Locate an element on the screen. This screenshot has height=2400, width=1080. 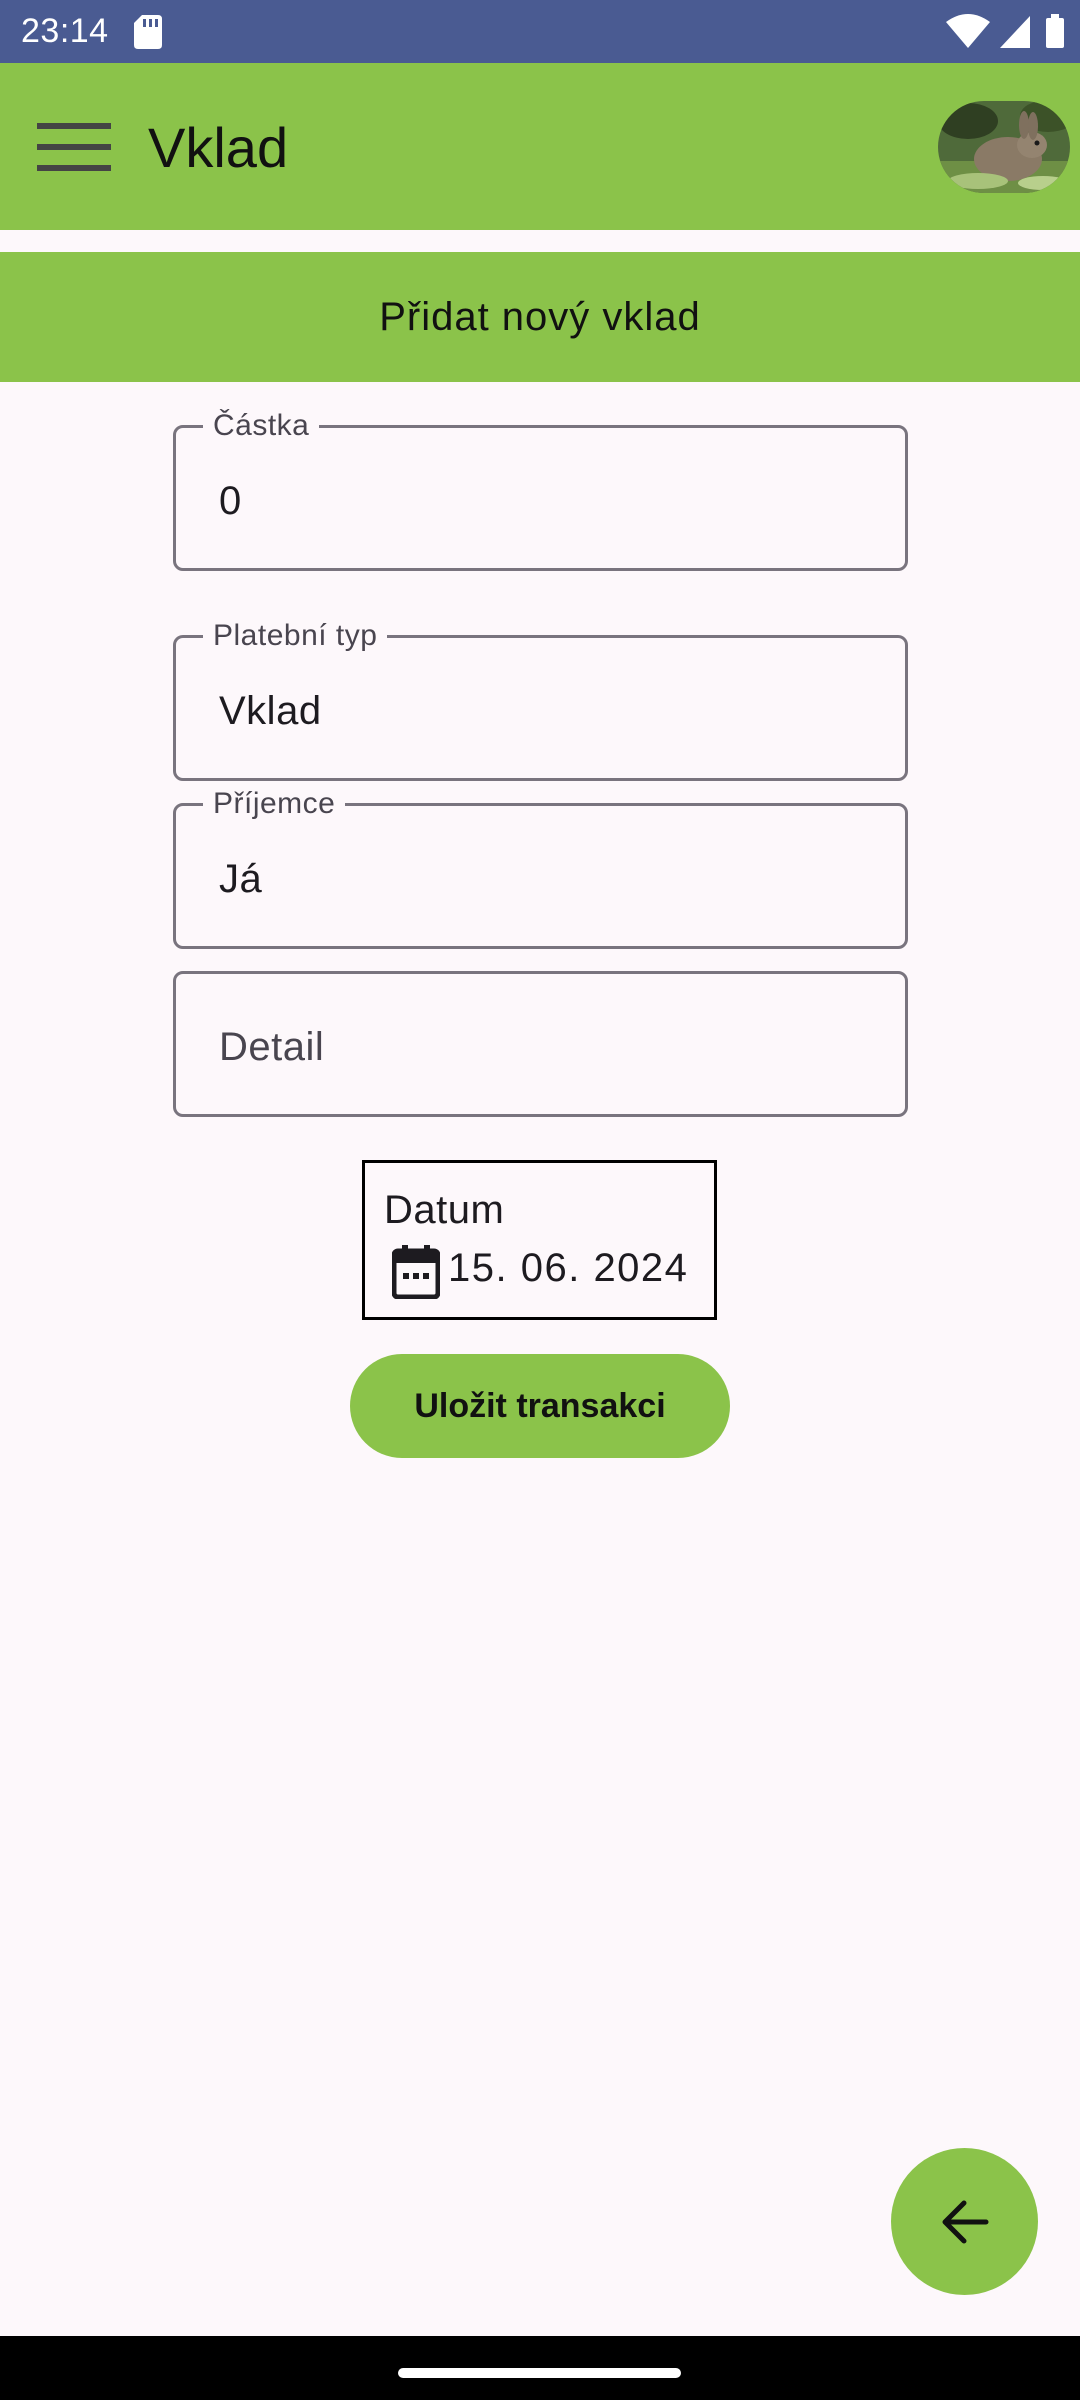
page-title: Vklad is located at coordinates (218, 147).